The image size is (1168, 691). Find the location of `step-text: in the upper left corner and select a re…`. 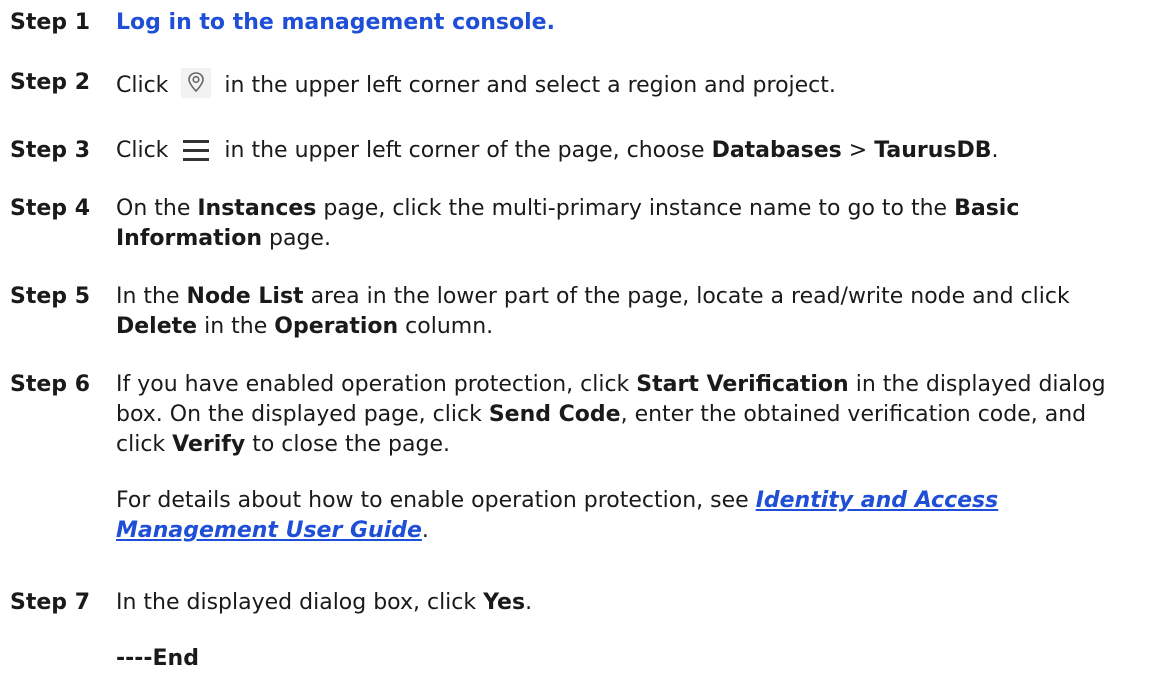

step-text: in the upper left corner and select a re… is located at coordinates (530, 85).